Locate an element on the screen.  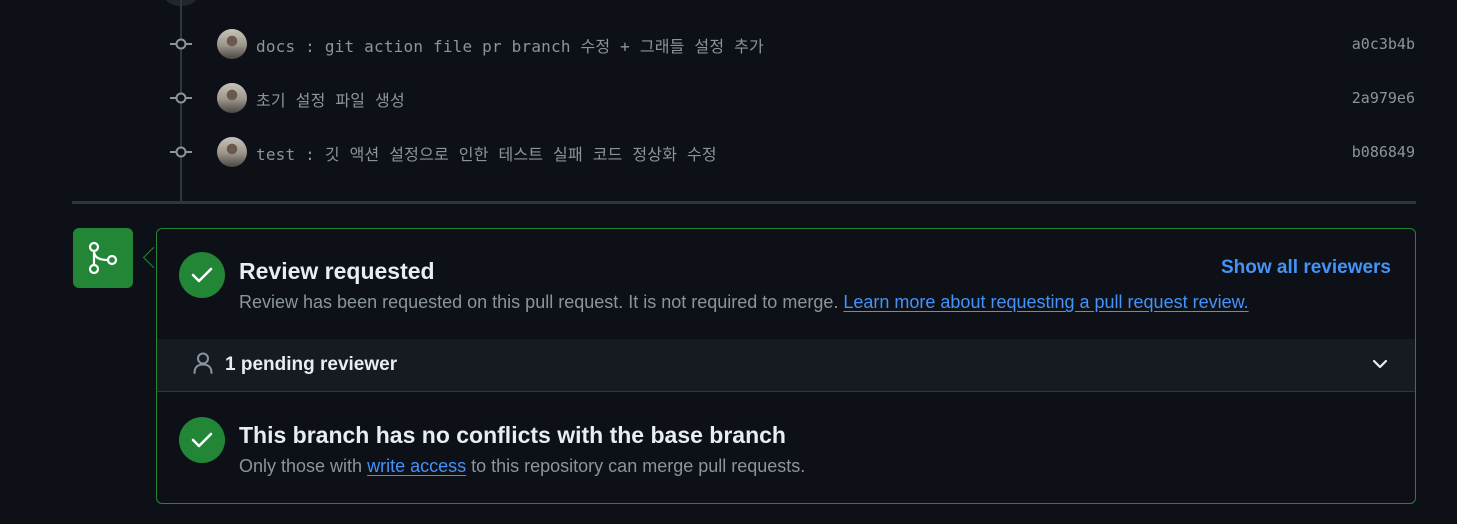
person-icon is located at coordinates (203, 363).